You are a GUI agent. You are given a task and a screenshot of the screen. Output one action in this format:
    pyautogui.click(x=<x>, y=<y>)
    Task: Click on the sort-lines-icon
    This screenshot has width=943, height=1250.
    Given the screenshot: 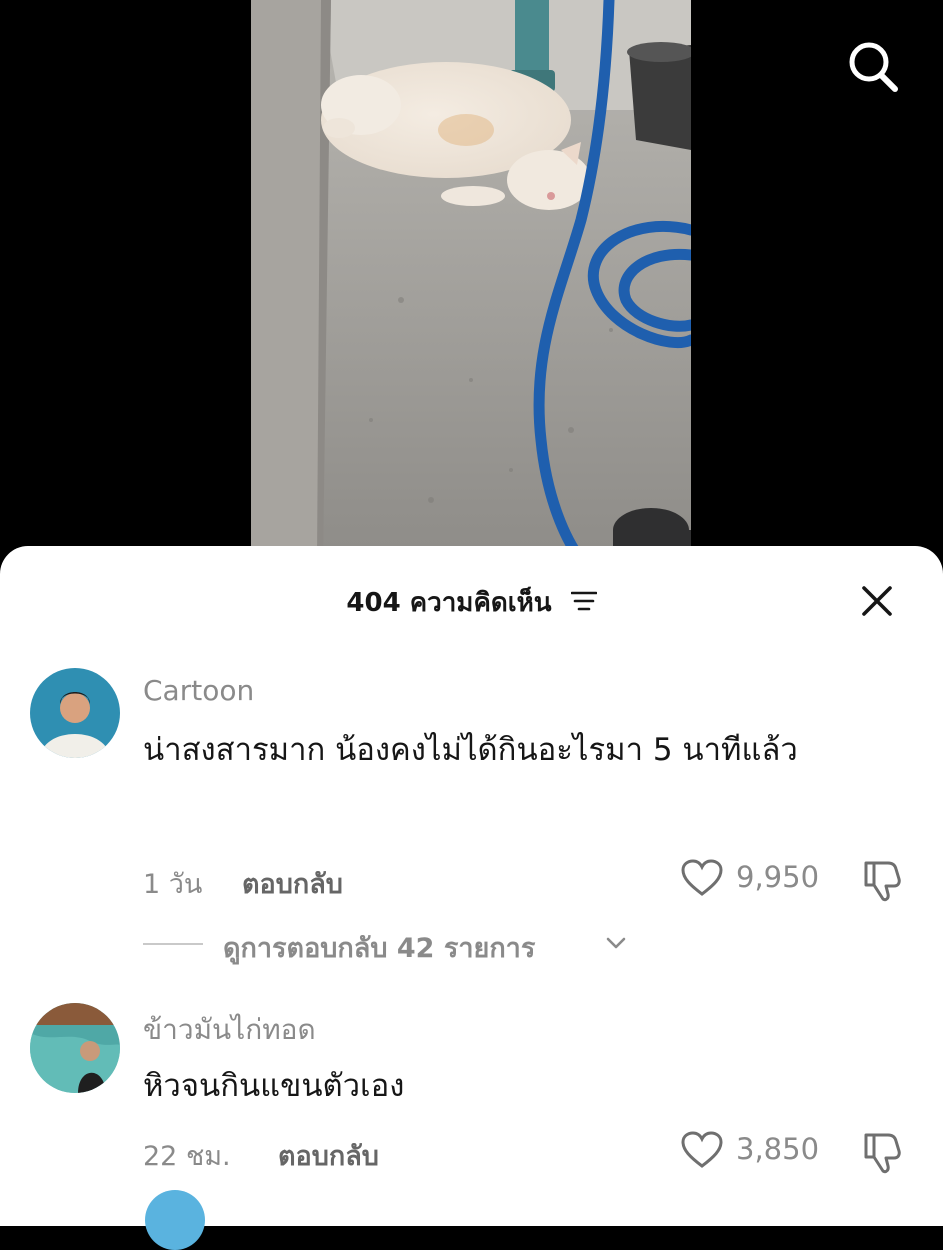 What is the action you would take?
    pyautogui.click(x=583, y=604)
    